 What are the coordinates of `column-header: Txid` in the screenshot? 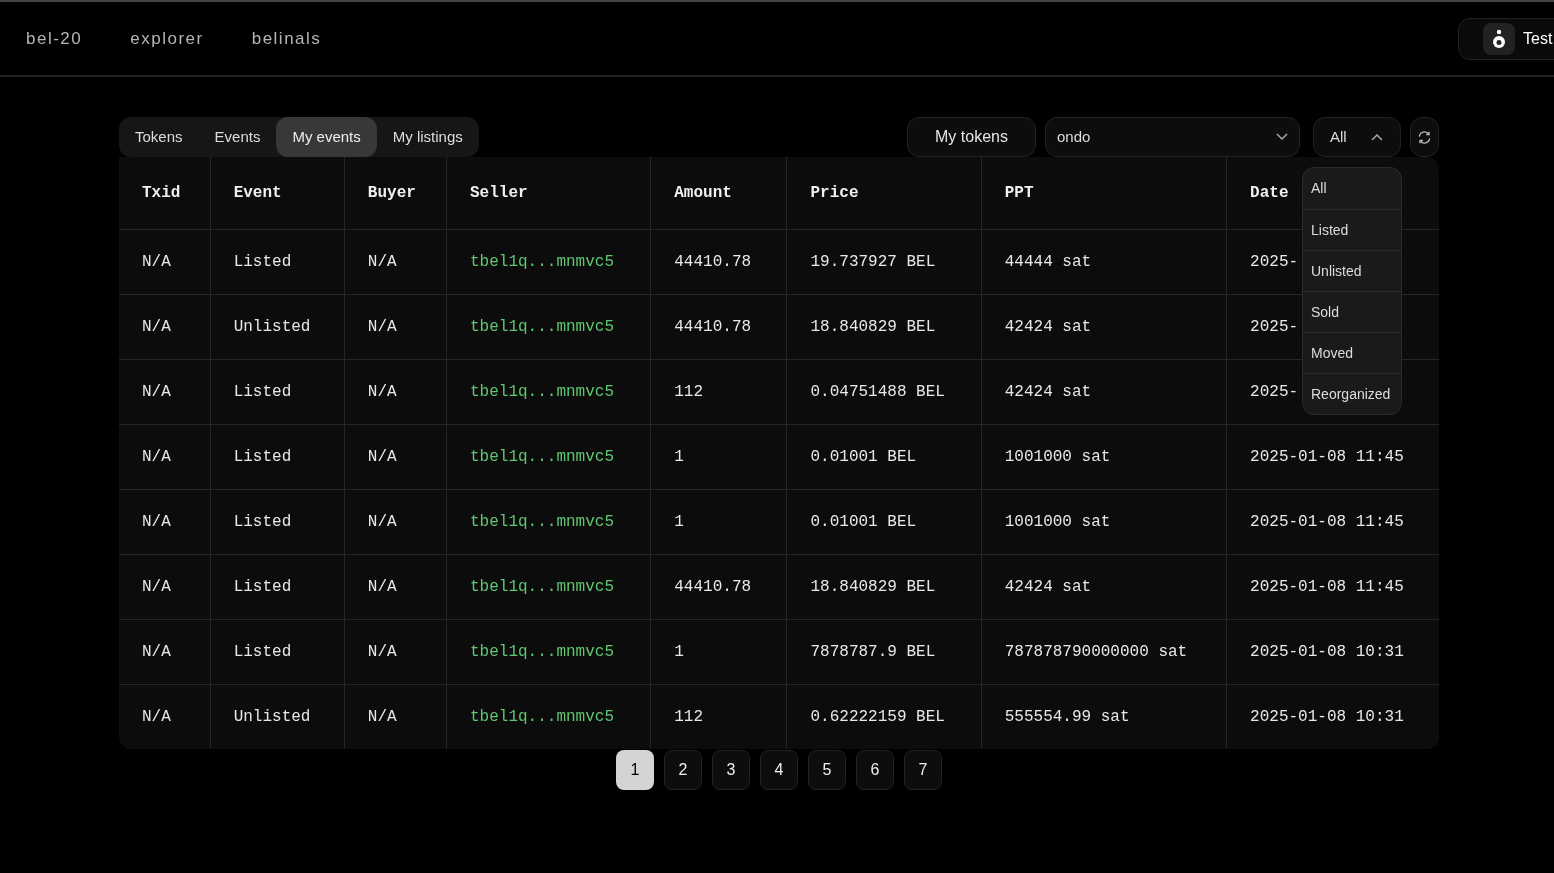 It's located at (161, 192).